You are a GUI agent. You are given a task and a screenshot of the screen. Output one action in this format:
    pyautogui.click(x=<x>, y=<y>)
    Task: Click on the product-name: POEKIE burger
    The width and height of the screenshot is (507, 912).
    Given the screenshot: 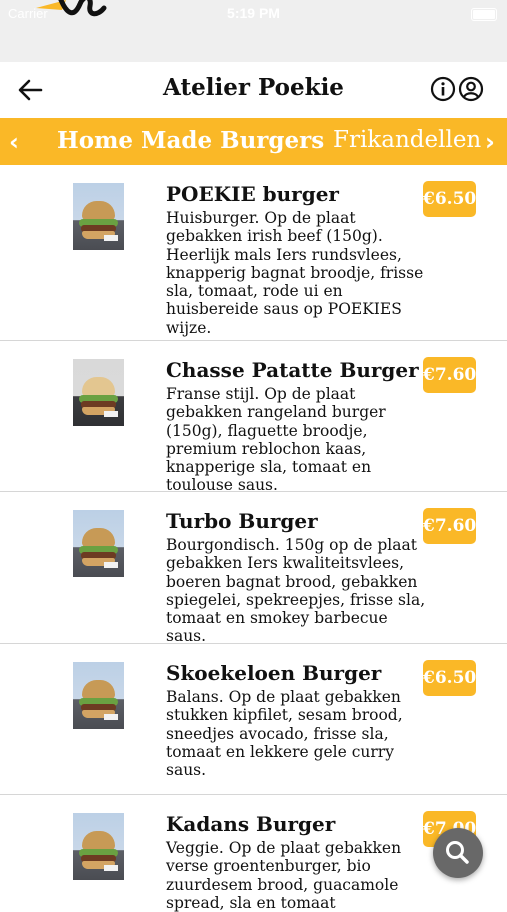 What is the action you would take?
    pyautogui.click(x=252, y=194)
    